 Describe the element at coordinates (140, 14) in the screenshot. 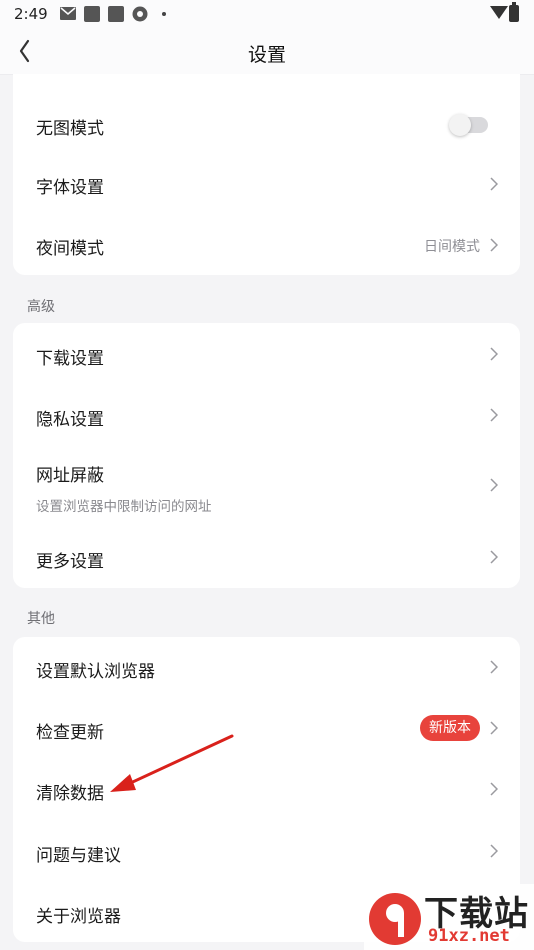

I see `aperture-icon` at that location.